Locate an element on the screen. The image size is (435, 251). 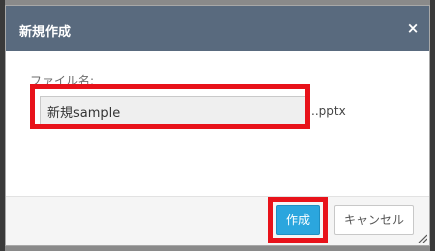
create-button: 作成 is located at coordinates (298, 220).